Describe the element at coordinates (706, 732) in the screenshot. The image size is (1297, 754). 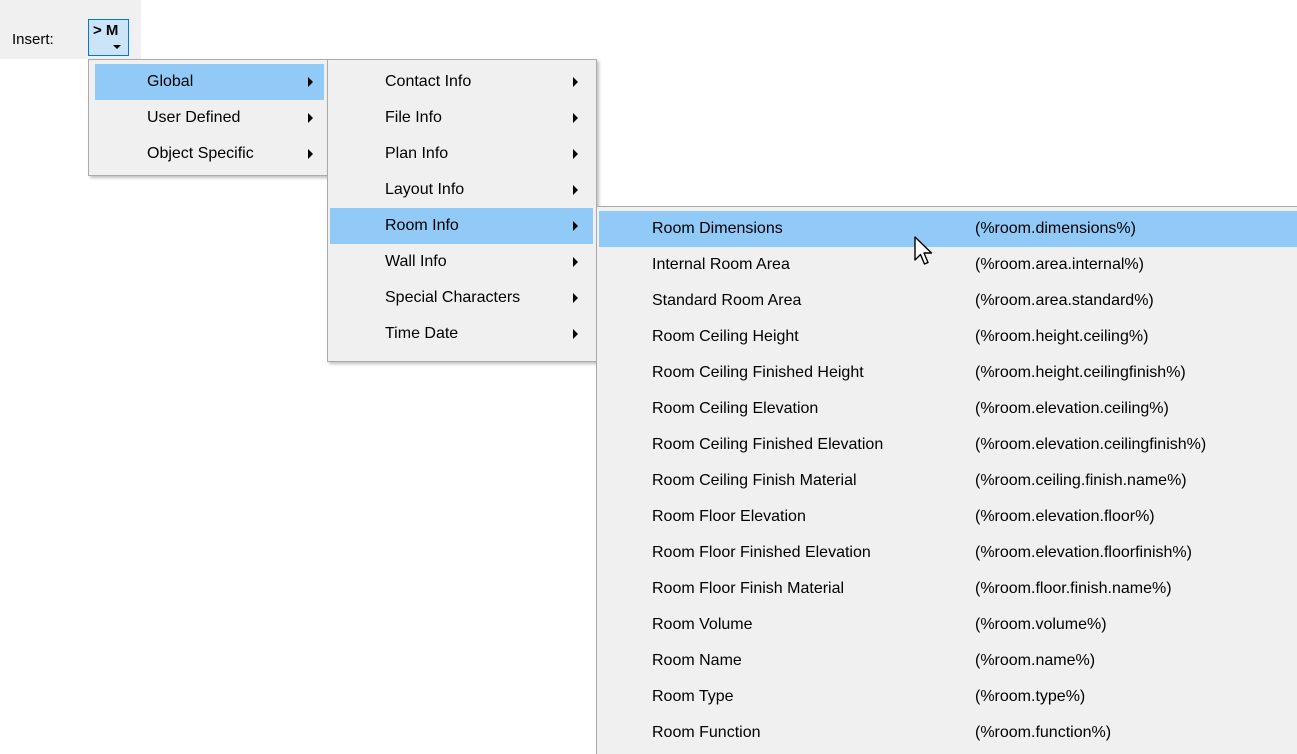
I see `menu-item-label: Room Function` at that location.